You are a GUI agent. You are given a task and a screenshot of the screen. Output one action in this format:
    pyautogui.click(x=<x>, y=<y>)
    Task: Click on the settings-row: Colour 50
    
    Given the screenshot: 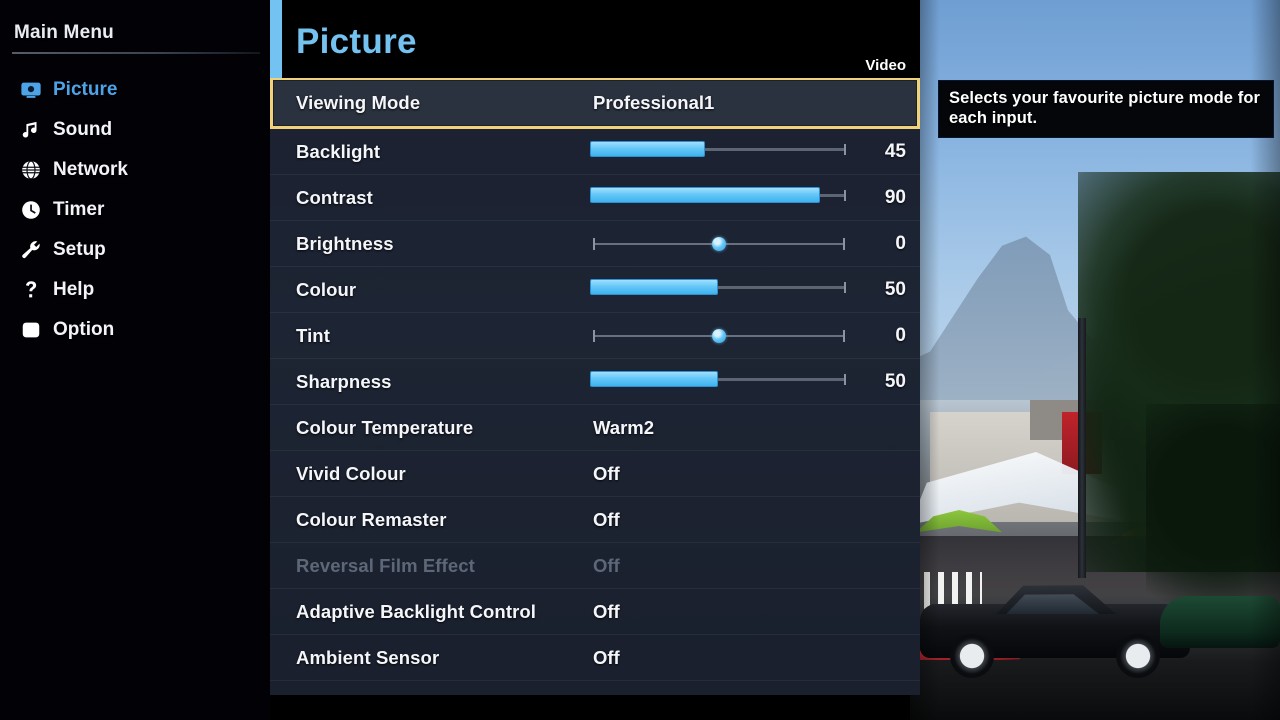 What is the action you would take?
    pyautogui.click(x=595, y=290)
    